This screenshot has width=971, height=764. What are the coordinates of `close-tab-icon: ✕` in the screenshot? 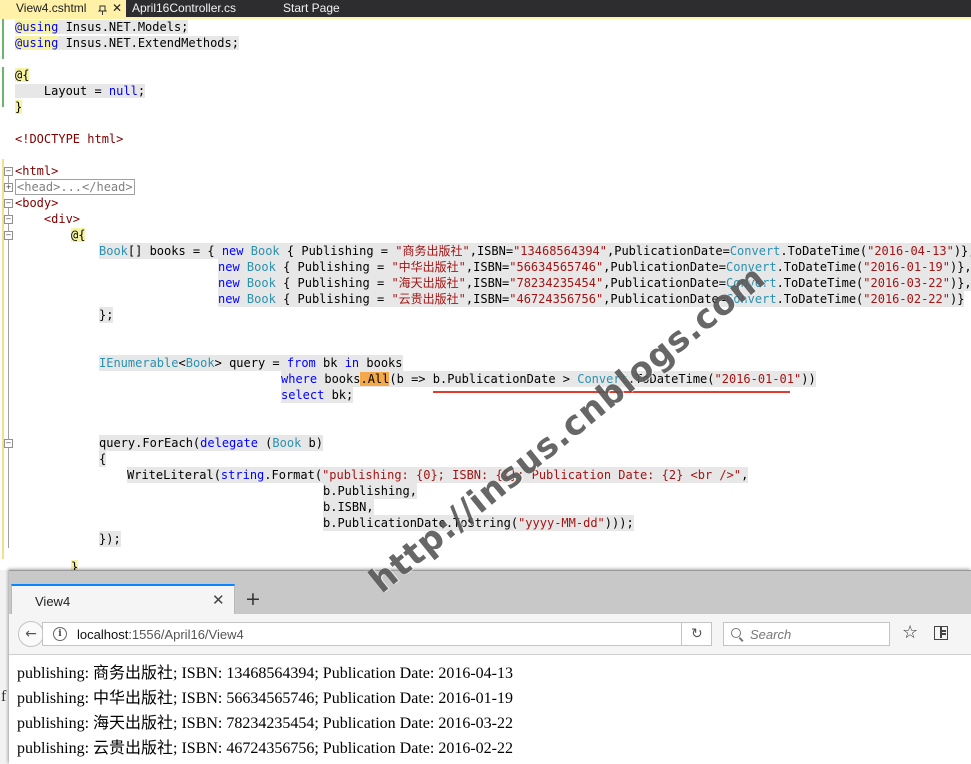 It's located at (218, 600).